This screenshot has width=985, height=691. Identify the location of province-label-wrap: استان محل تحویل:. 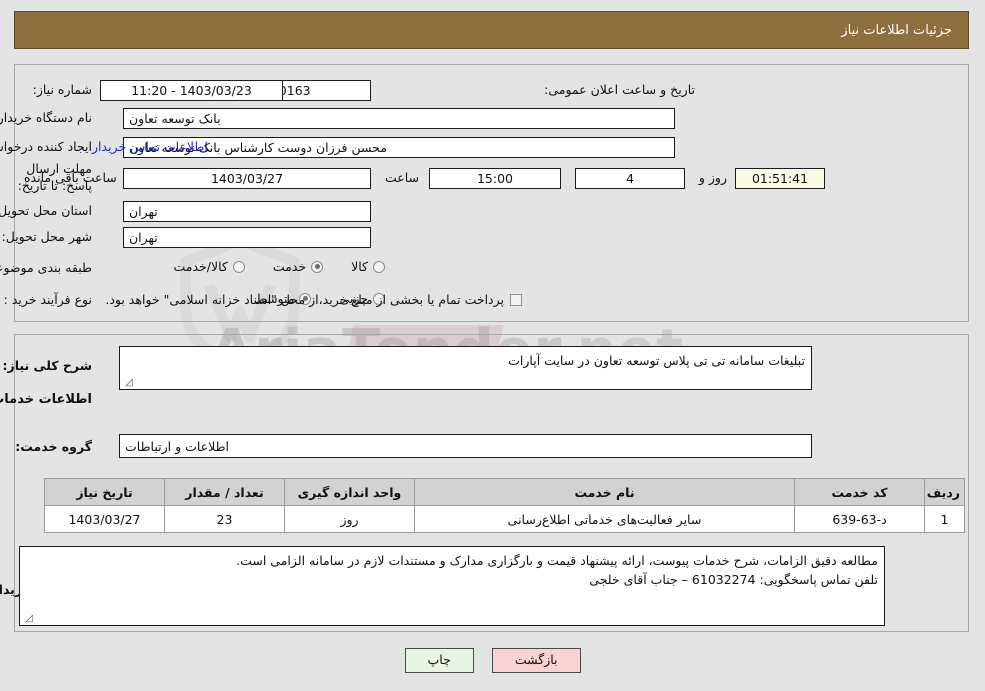
(46, 210).